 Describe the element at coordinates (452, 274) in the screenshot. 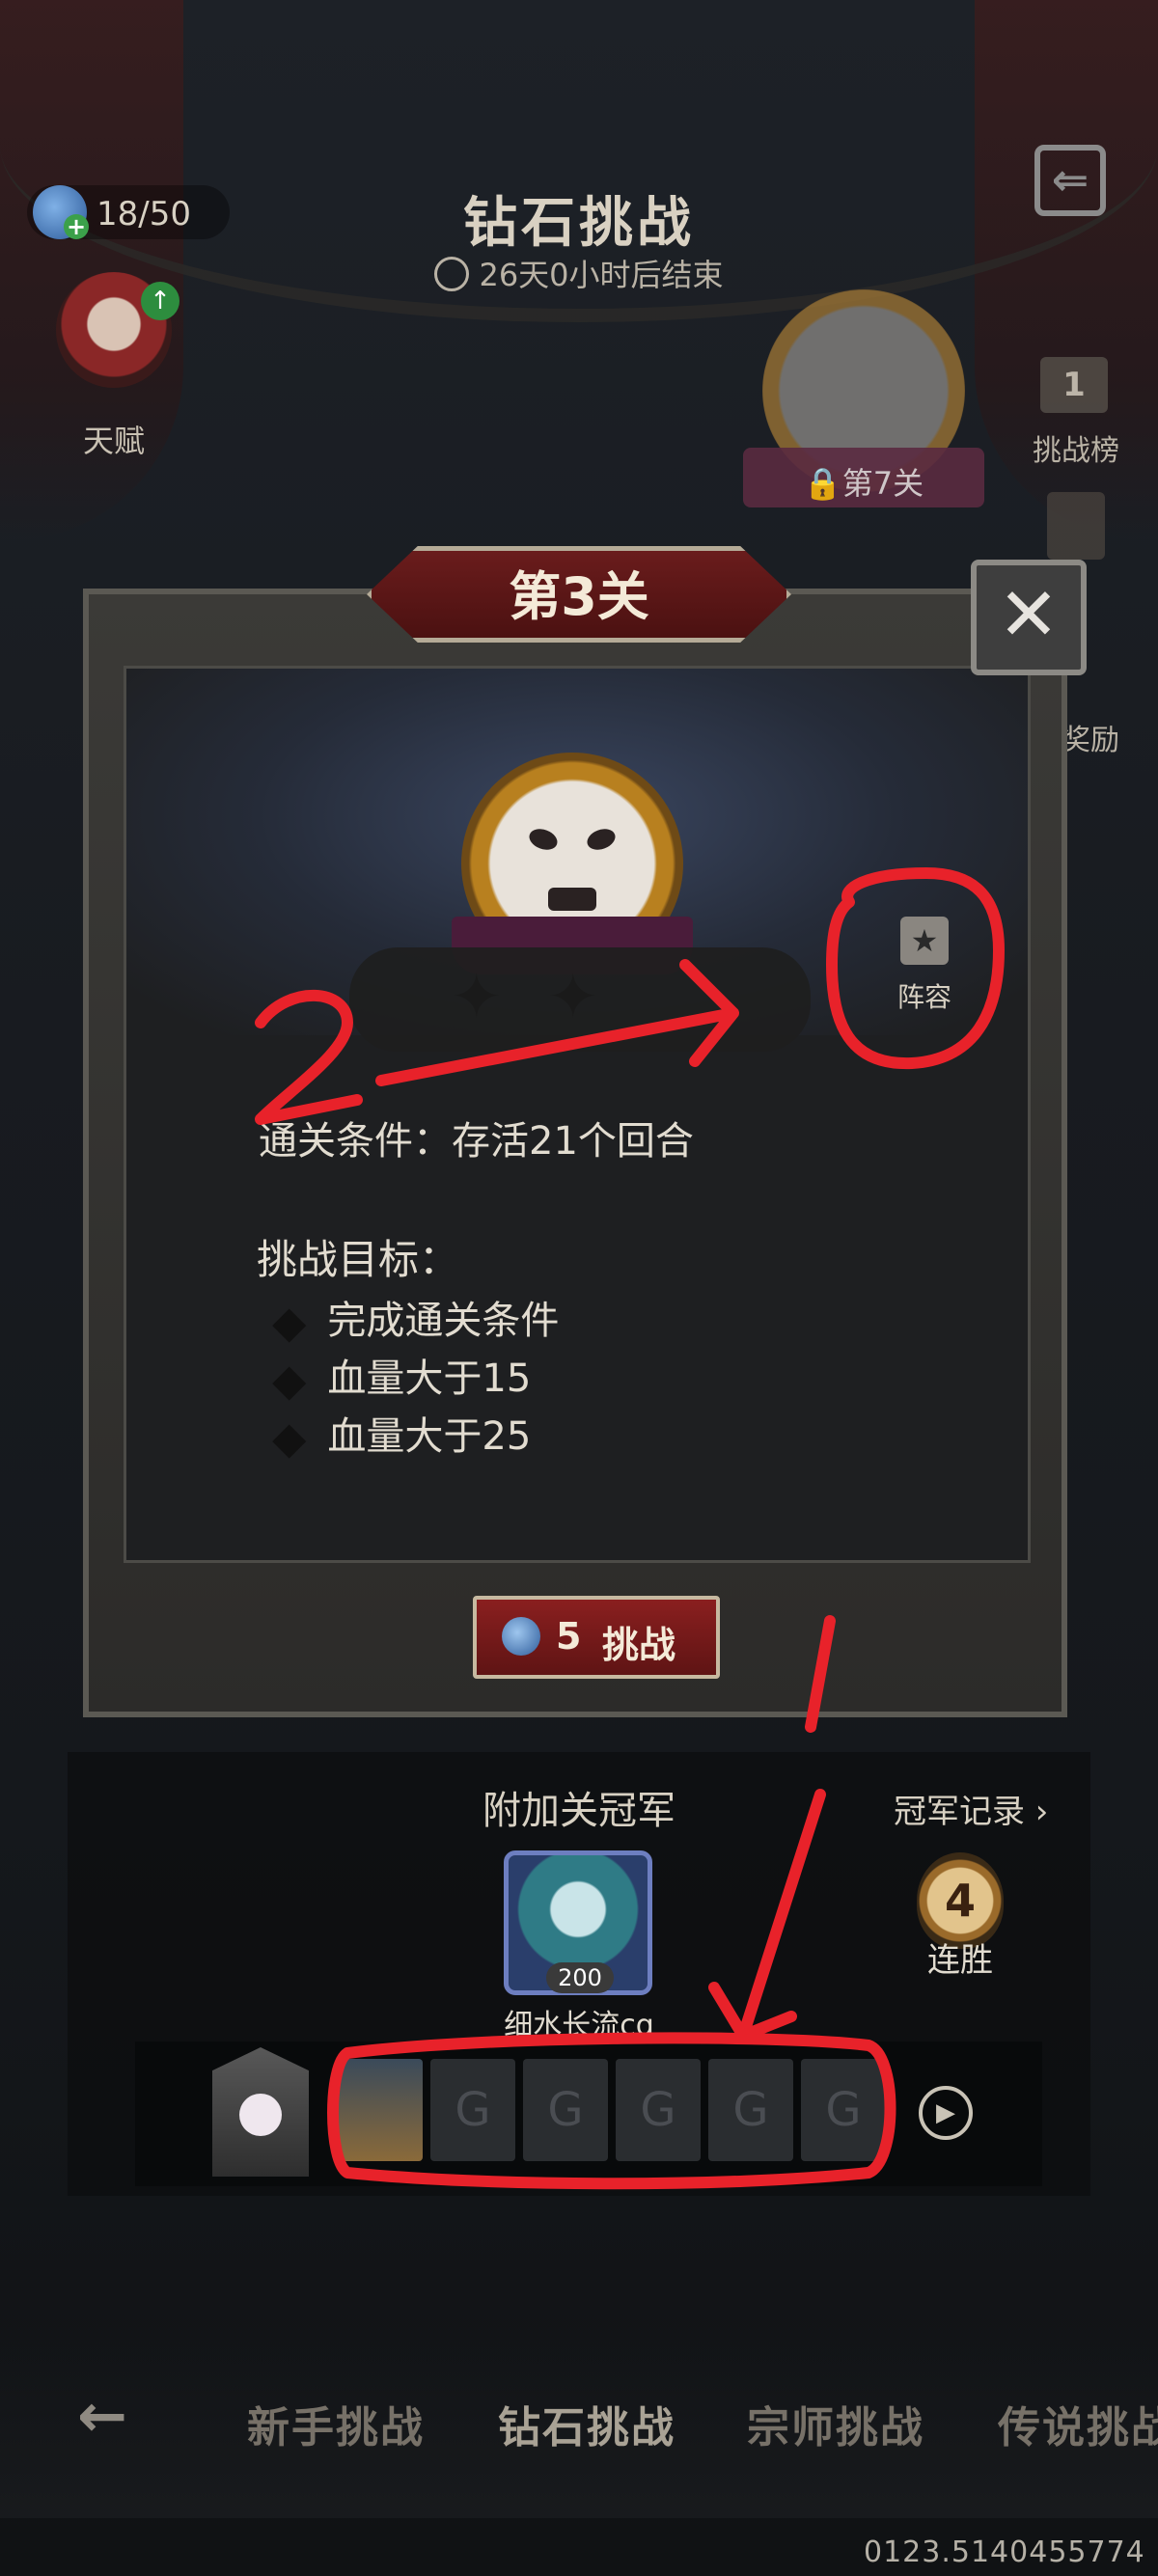

I see `clock-icon` at that location.